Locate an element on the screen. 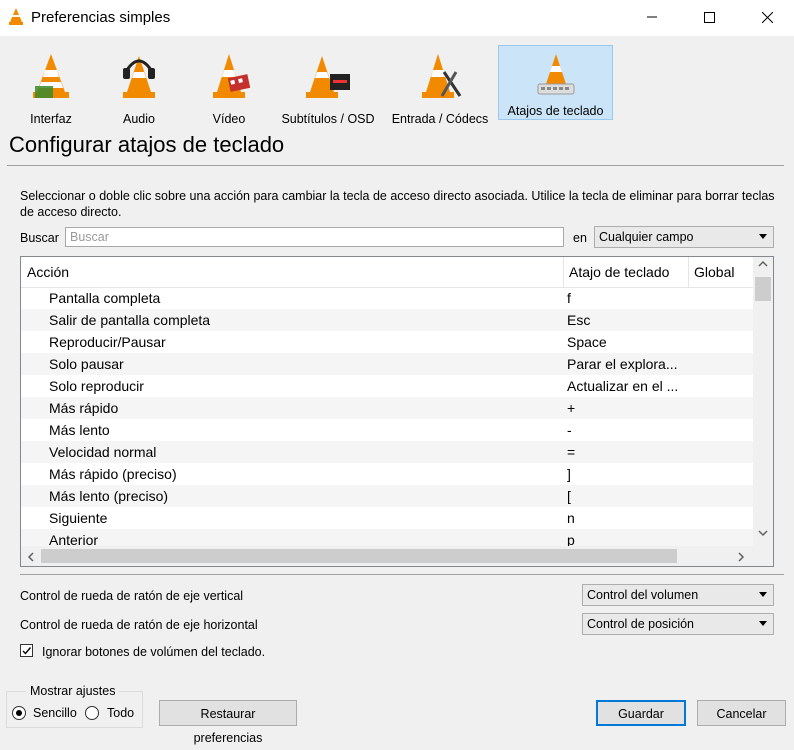 This screenshot has width=794, height=750. category-video: Vídeo is located at coordinates (229, 86).